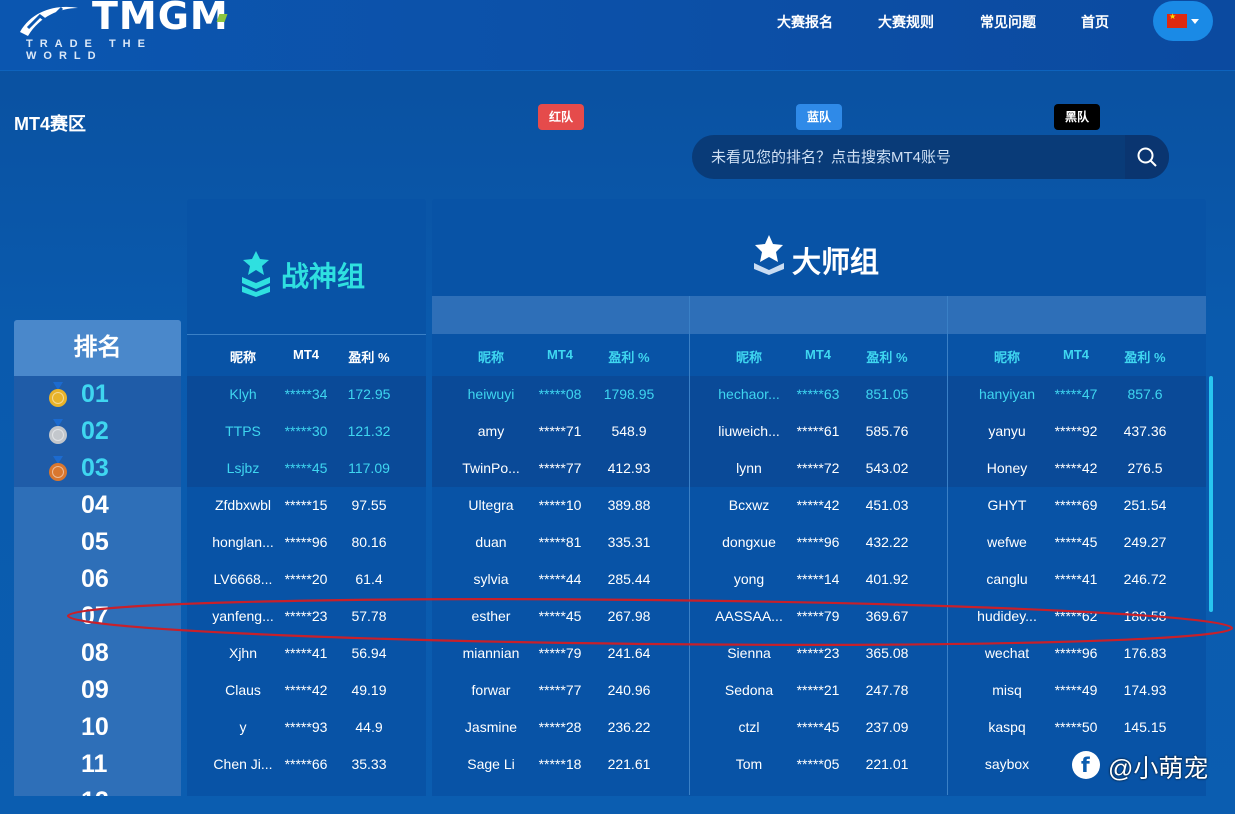  Describe the element at coordinates (887, 431) in the screenshot. I see `profit-cell: 585.76` at that location.